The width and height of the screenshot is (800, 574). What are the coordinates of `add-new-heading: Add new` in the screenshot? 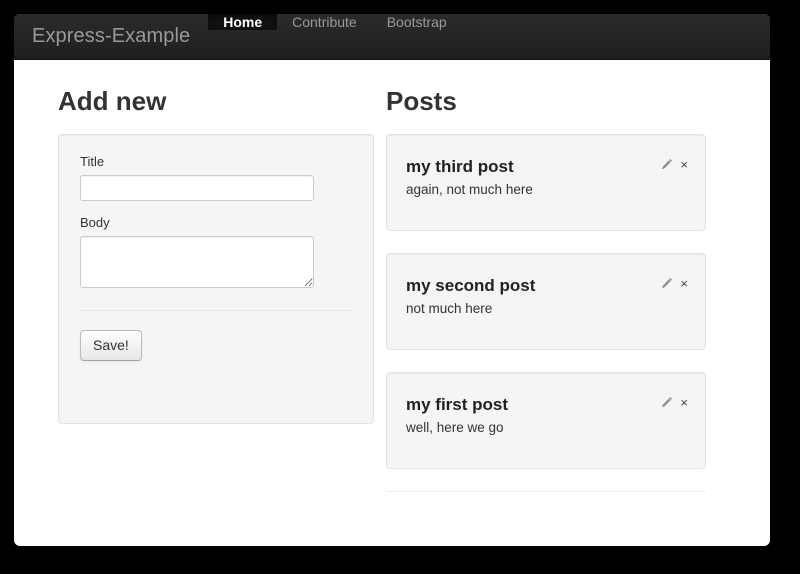 It's located at (112, 101).